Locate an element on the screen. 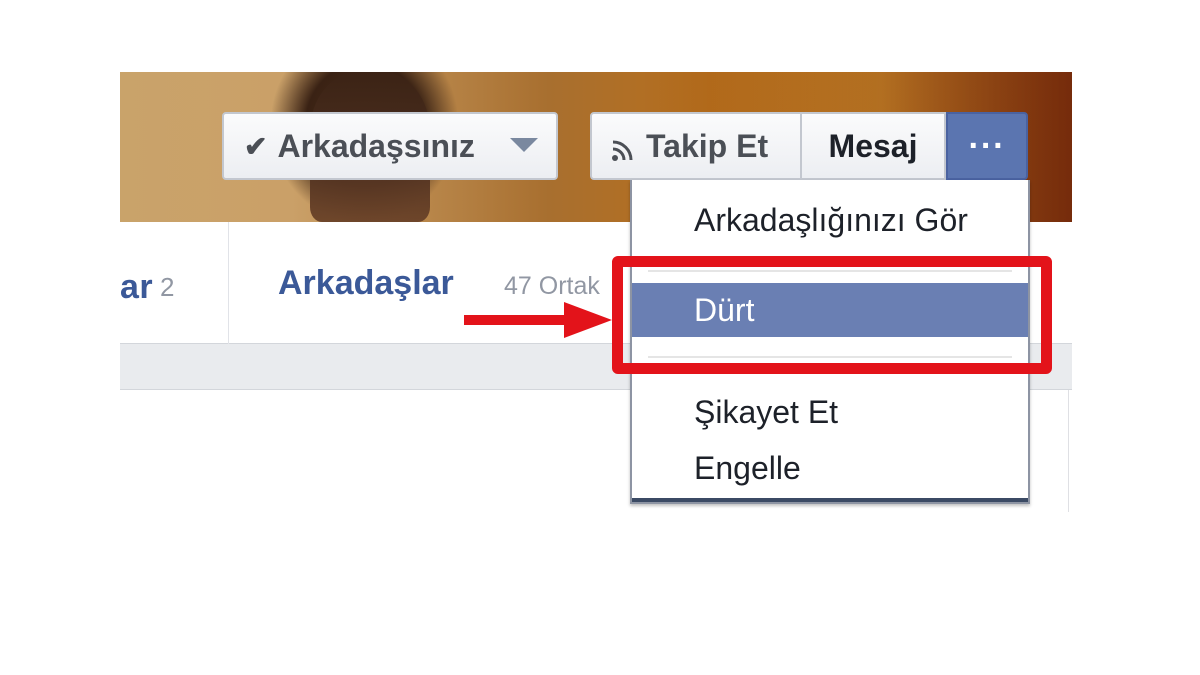  right-column-edge is located at coordinates (1074, 451).